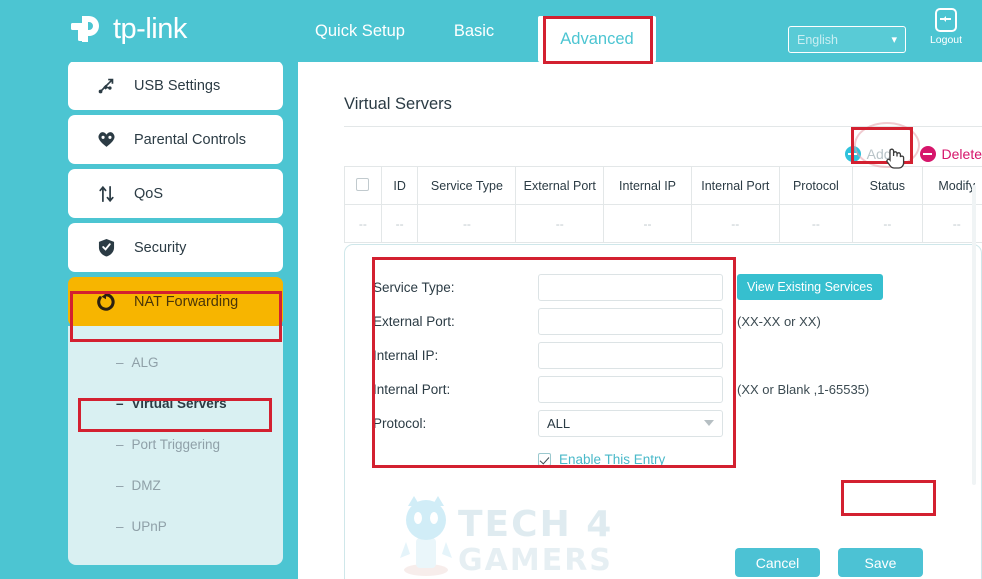 Image resolution: width=982 pixels, height=579 pixels. What do you see at coordinates (946, 20) in the screenshot?
I see `logout-icon` at bounding box center [946, 20].